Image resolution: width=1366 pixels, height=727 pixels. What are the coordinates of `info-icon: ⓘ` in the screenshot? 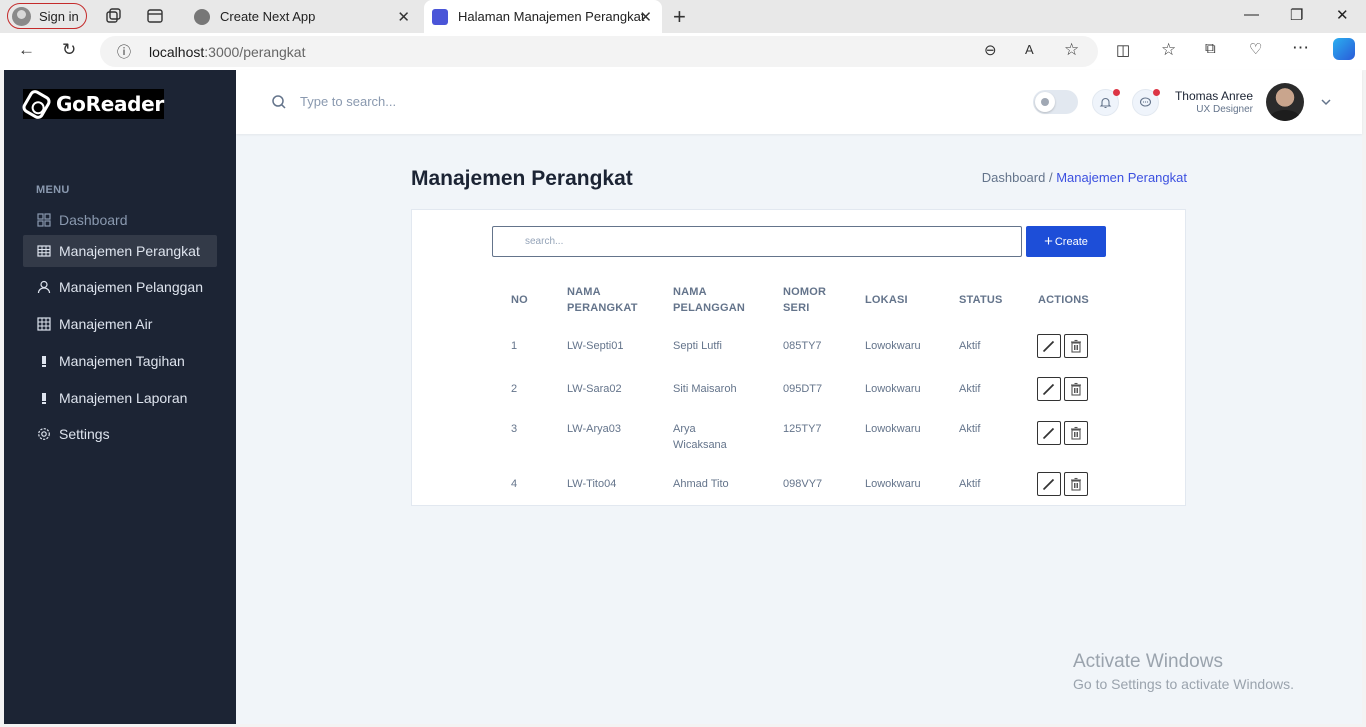 It's located at (124, 52).